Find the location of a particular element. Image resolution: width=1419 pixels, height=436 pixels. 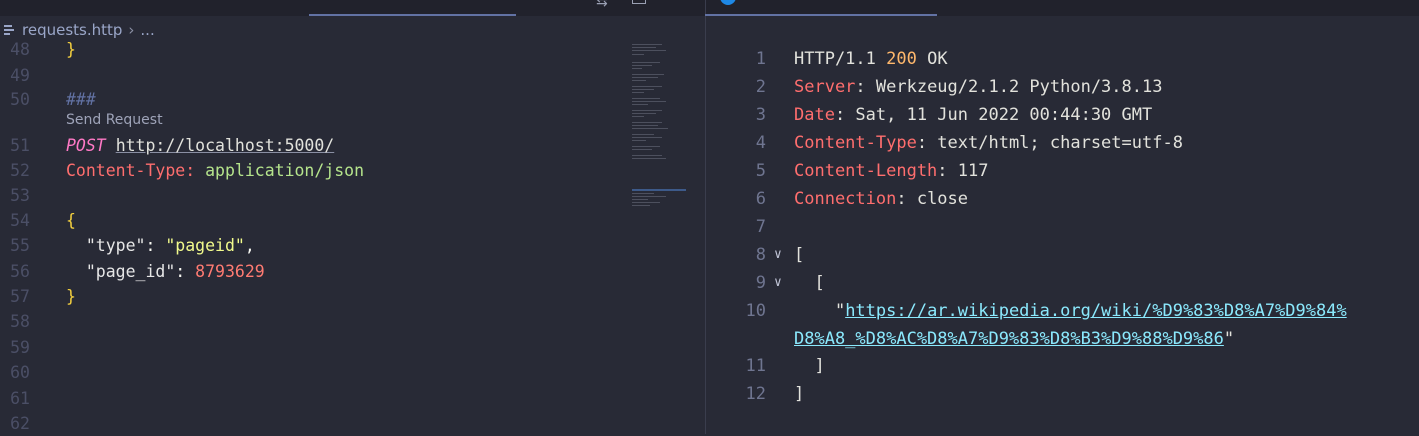

response-line: 6 Connection: close is located at coordinates (1062, 199).